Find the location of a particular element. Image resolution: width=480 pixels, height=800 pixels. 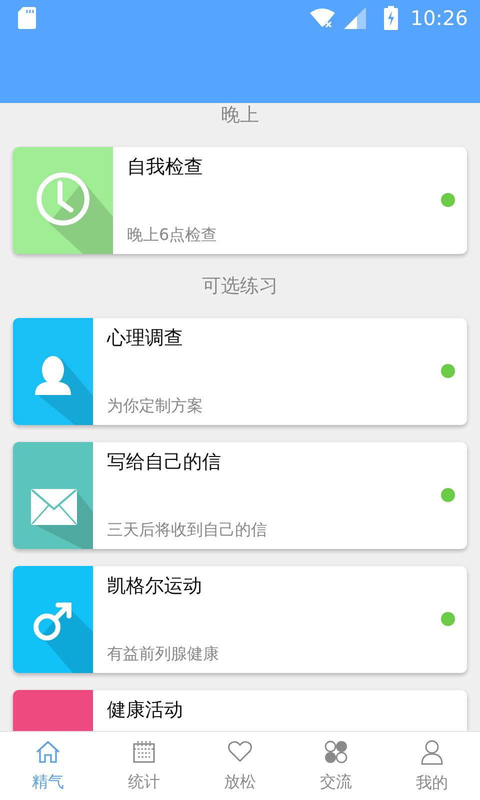

section-title: 可选练习 is located at coordinates (240, 286).